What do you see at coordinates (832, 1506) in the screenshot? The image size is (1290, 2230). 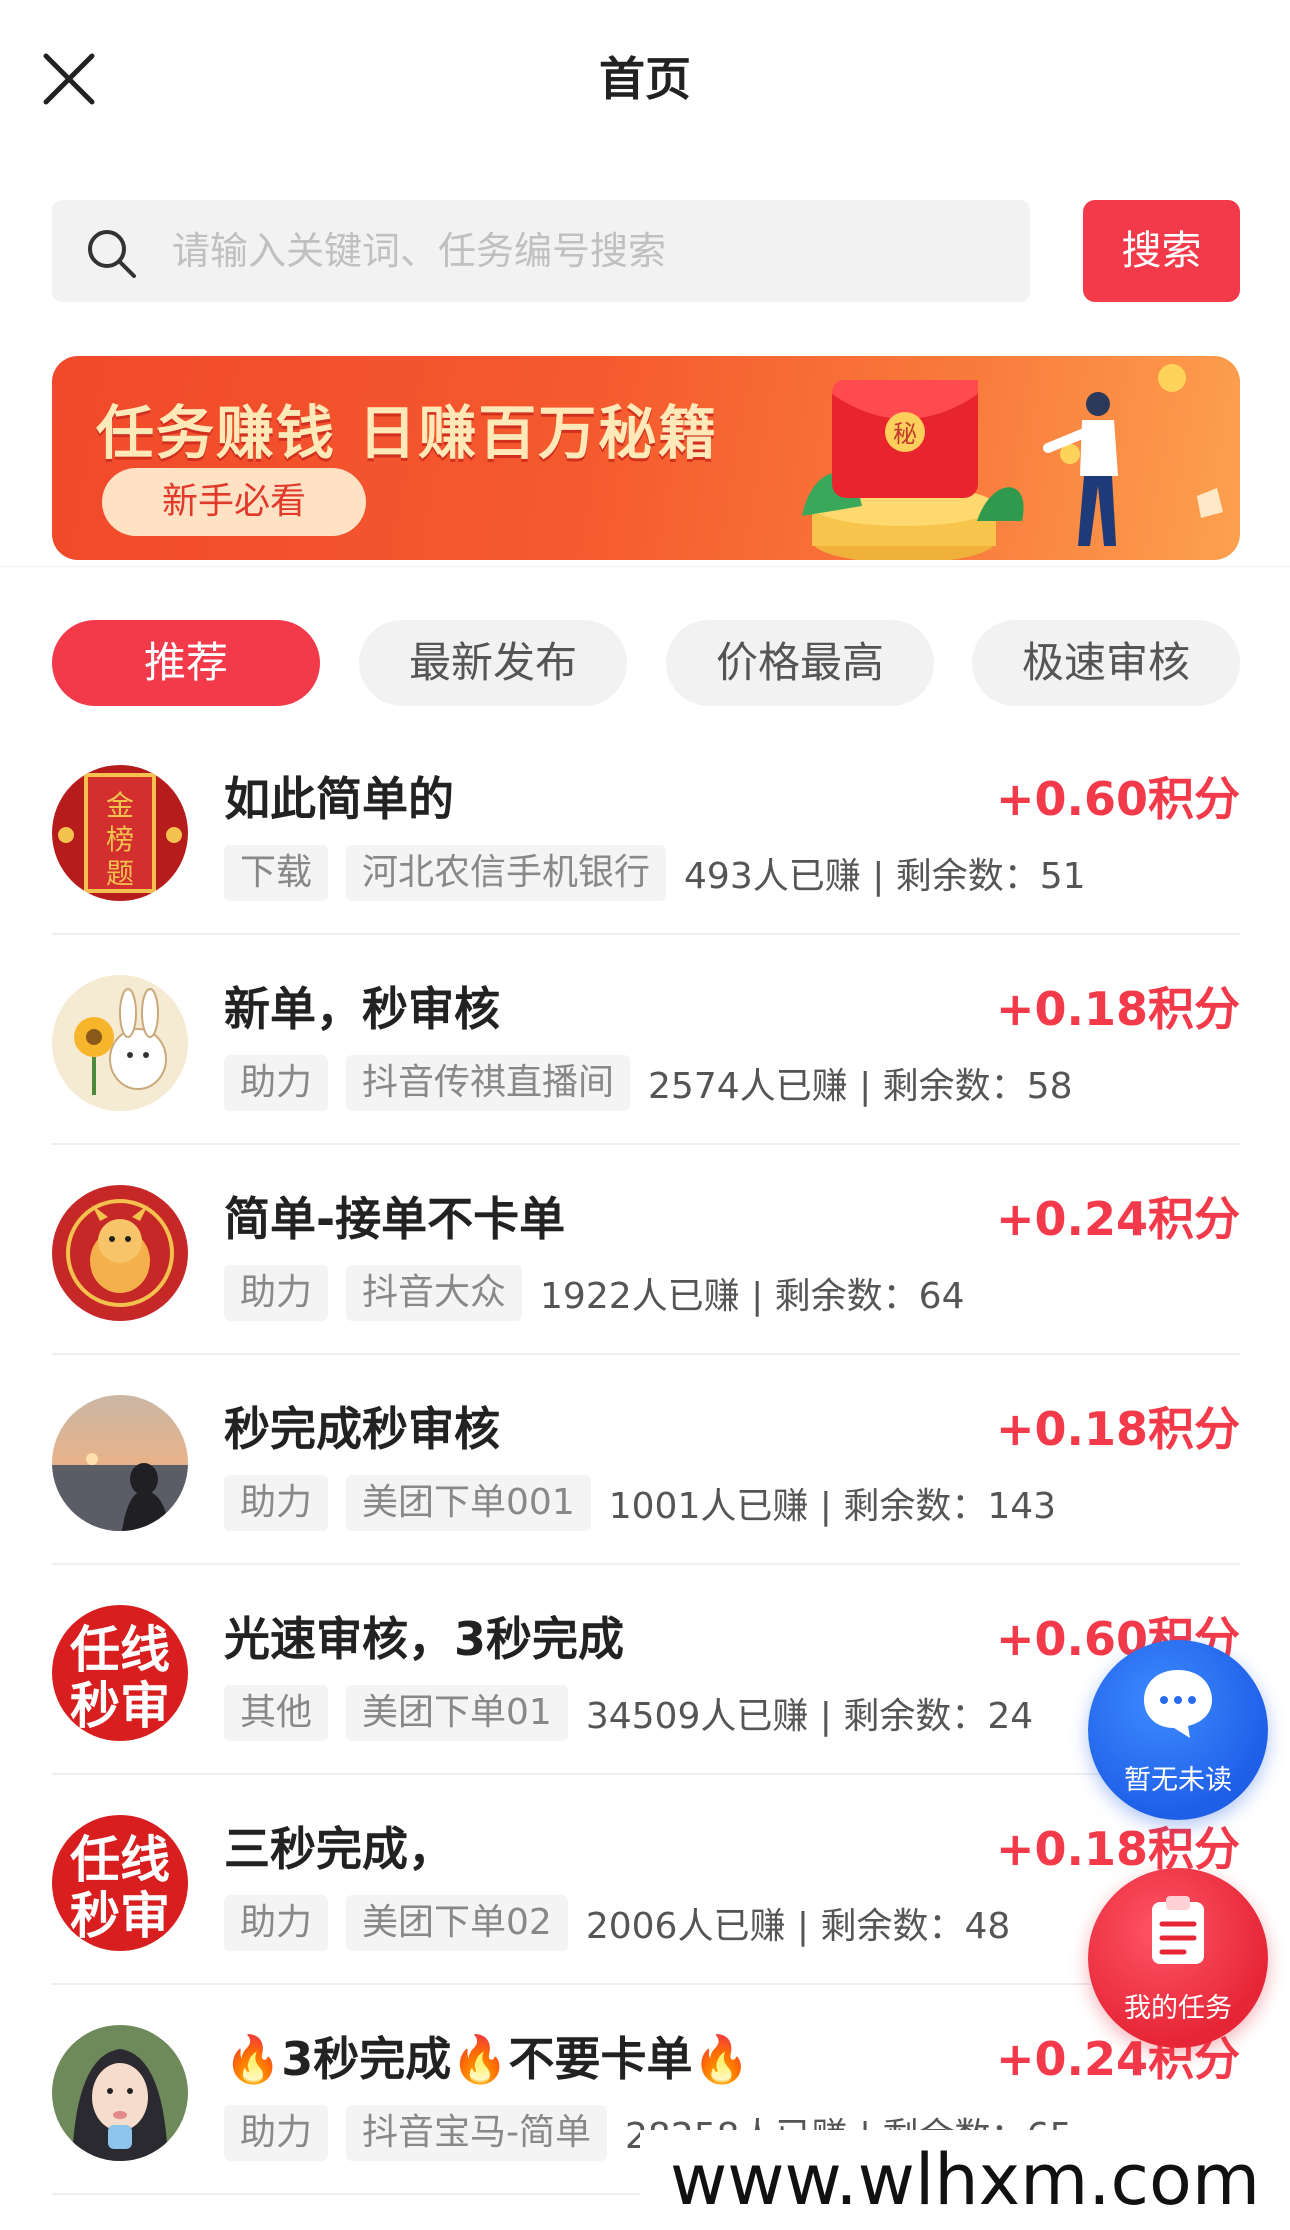 I see `task-stats: 1001人已赚 | 剩余数：143` at bounding box center [832, 1506].